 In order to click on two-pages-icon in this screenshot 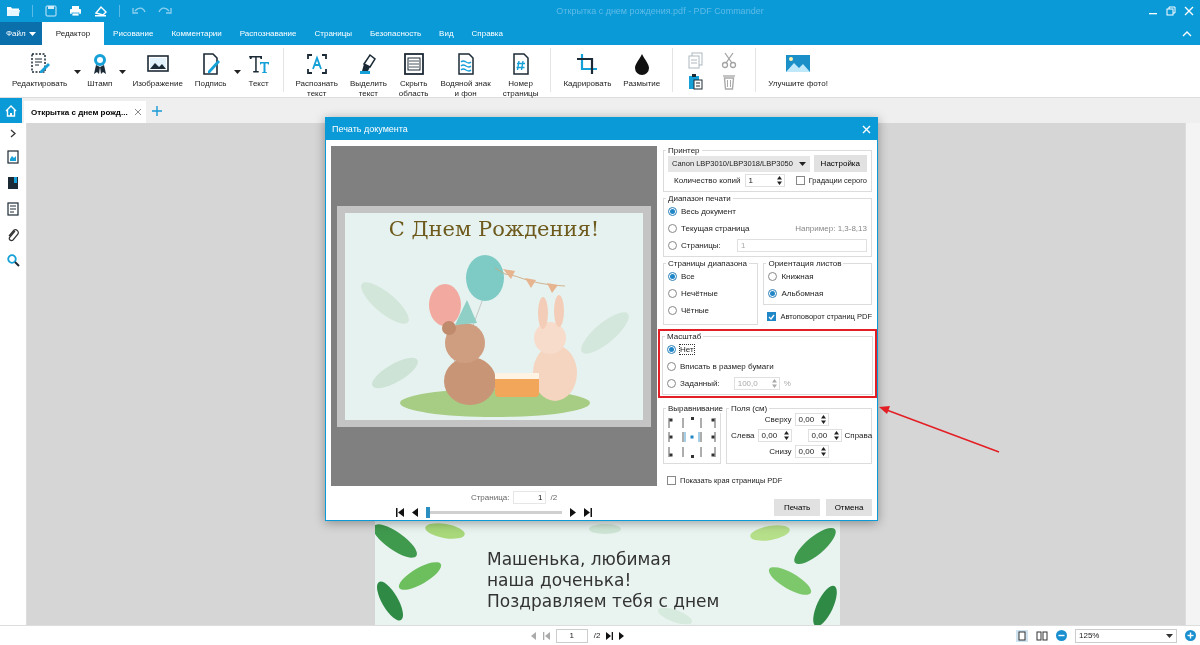, I will do `click(1042, 635)`.